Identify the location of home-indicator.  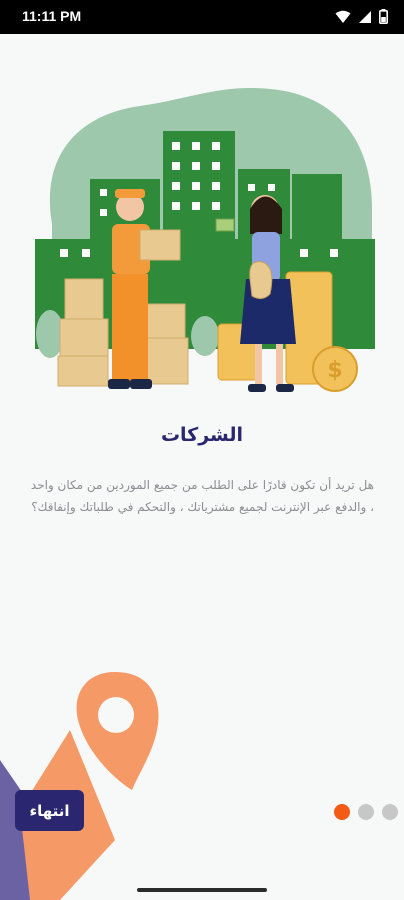
(202, 890).